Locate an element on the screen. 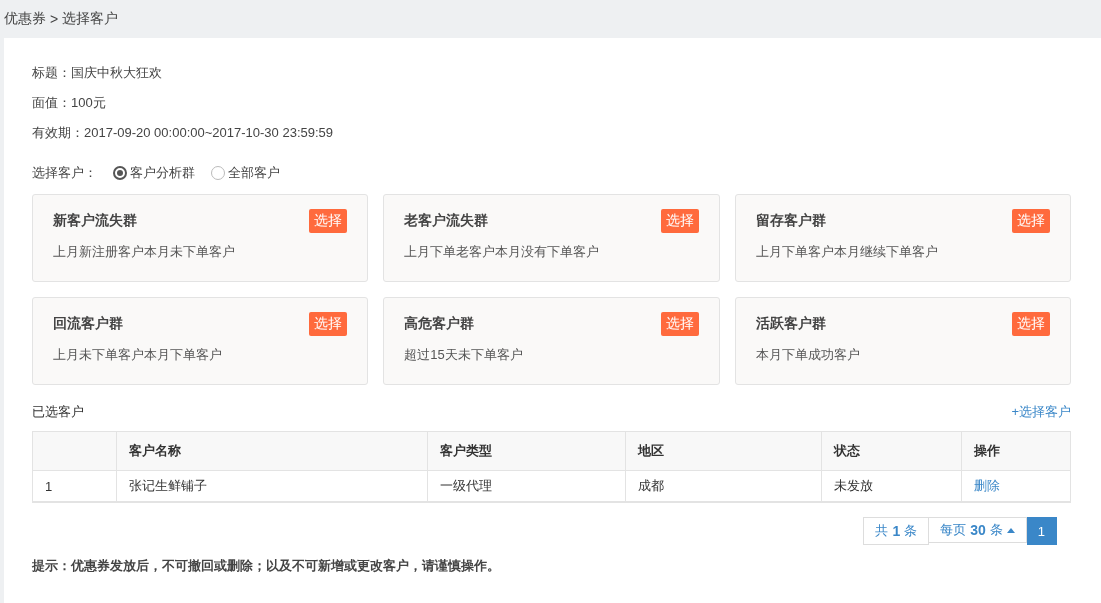 This screenshot has height=603, width=1101. info-value: 国庆中秋大狂欢 is located at coordinates (116, 72).